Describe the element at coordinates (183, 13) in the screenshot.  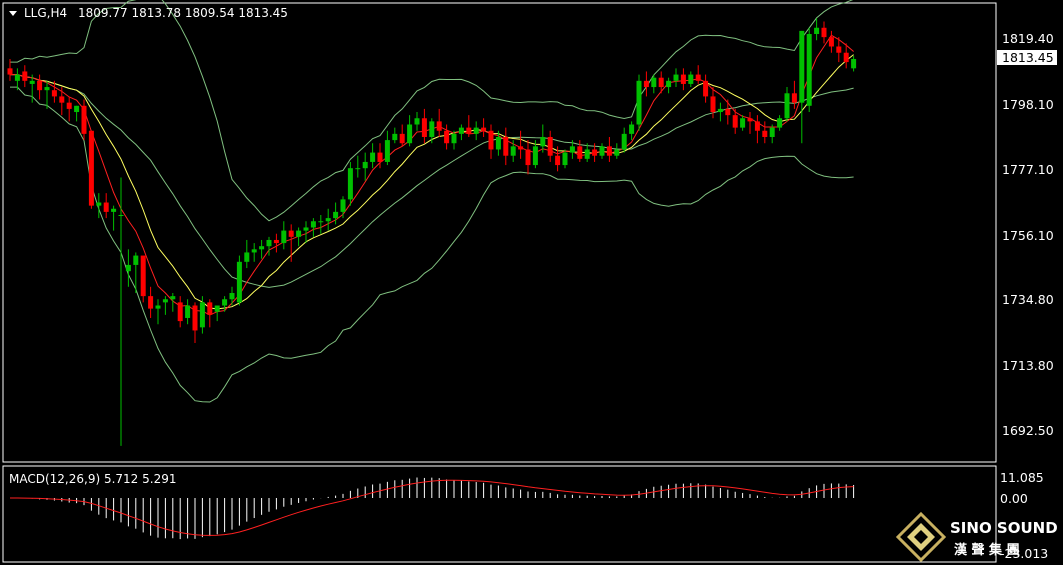
I see `ohlc-values: 1809.77 1813.78 1809.54 1813.45` at that location.